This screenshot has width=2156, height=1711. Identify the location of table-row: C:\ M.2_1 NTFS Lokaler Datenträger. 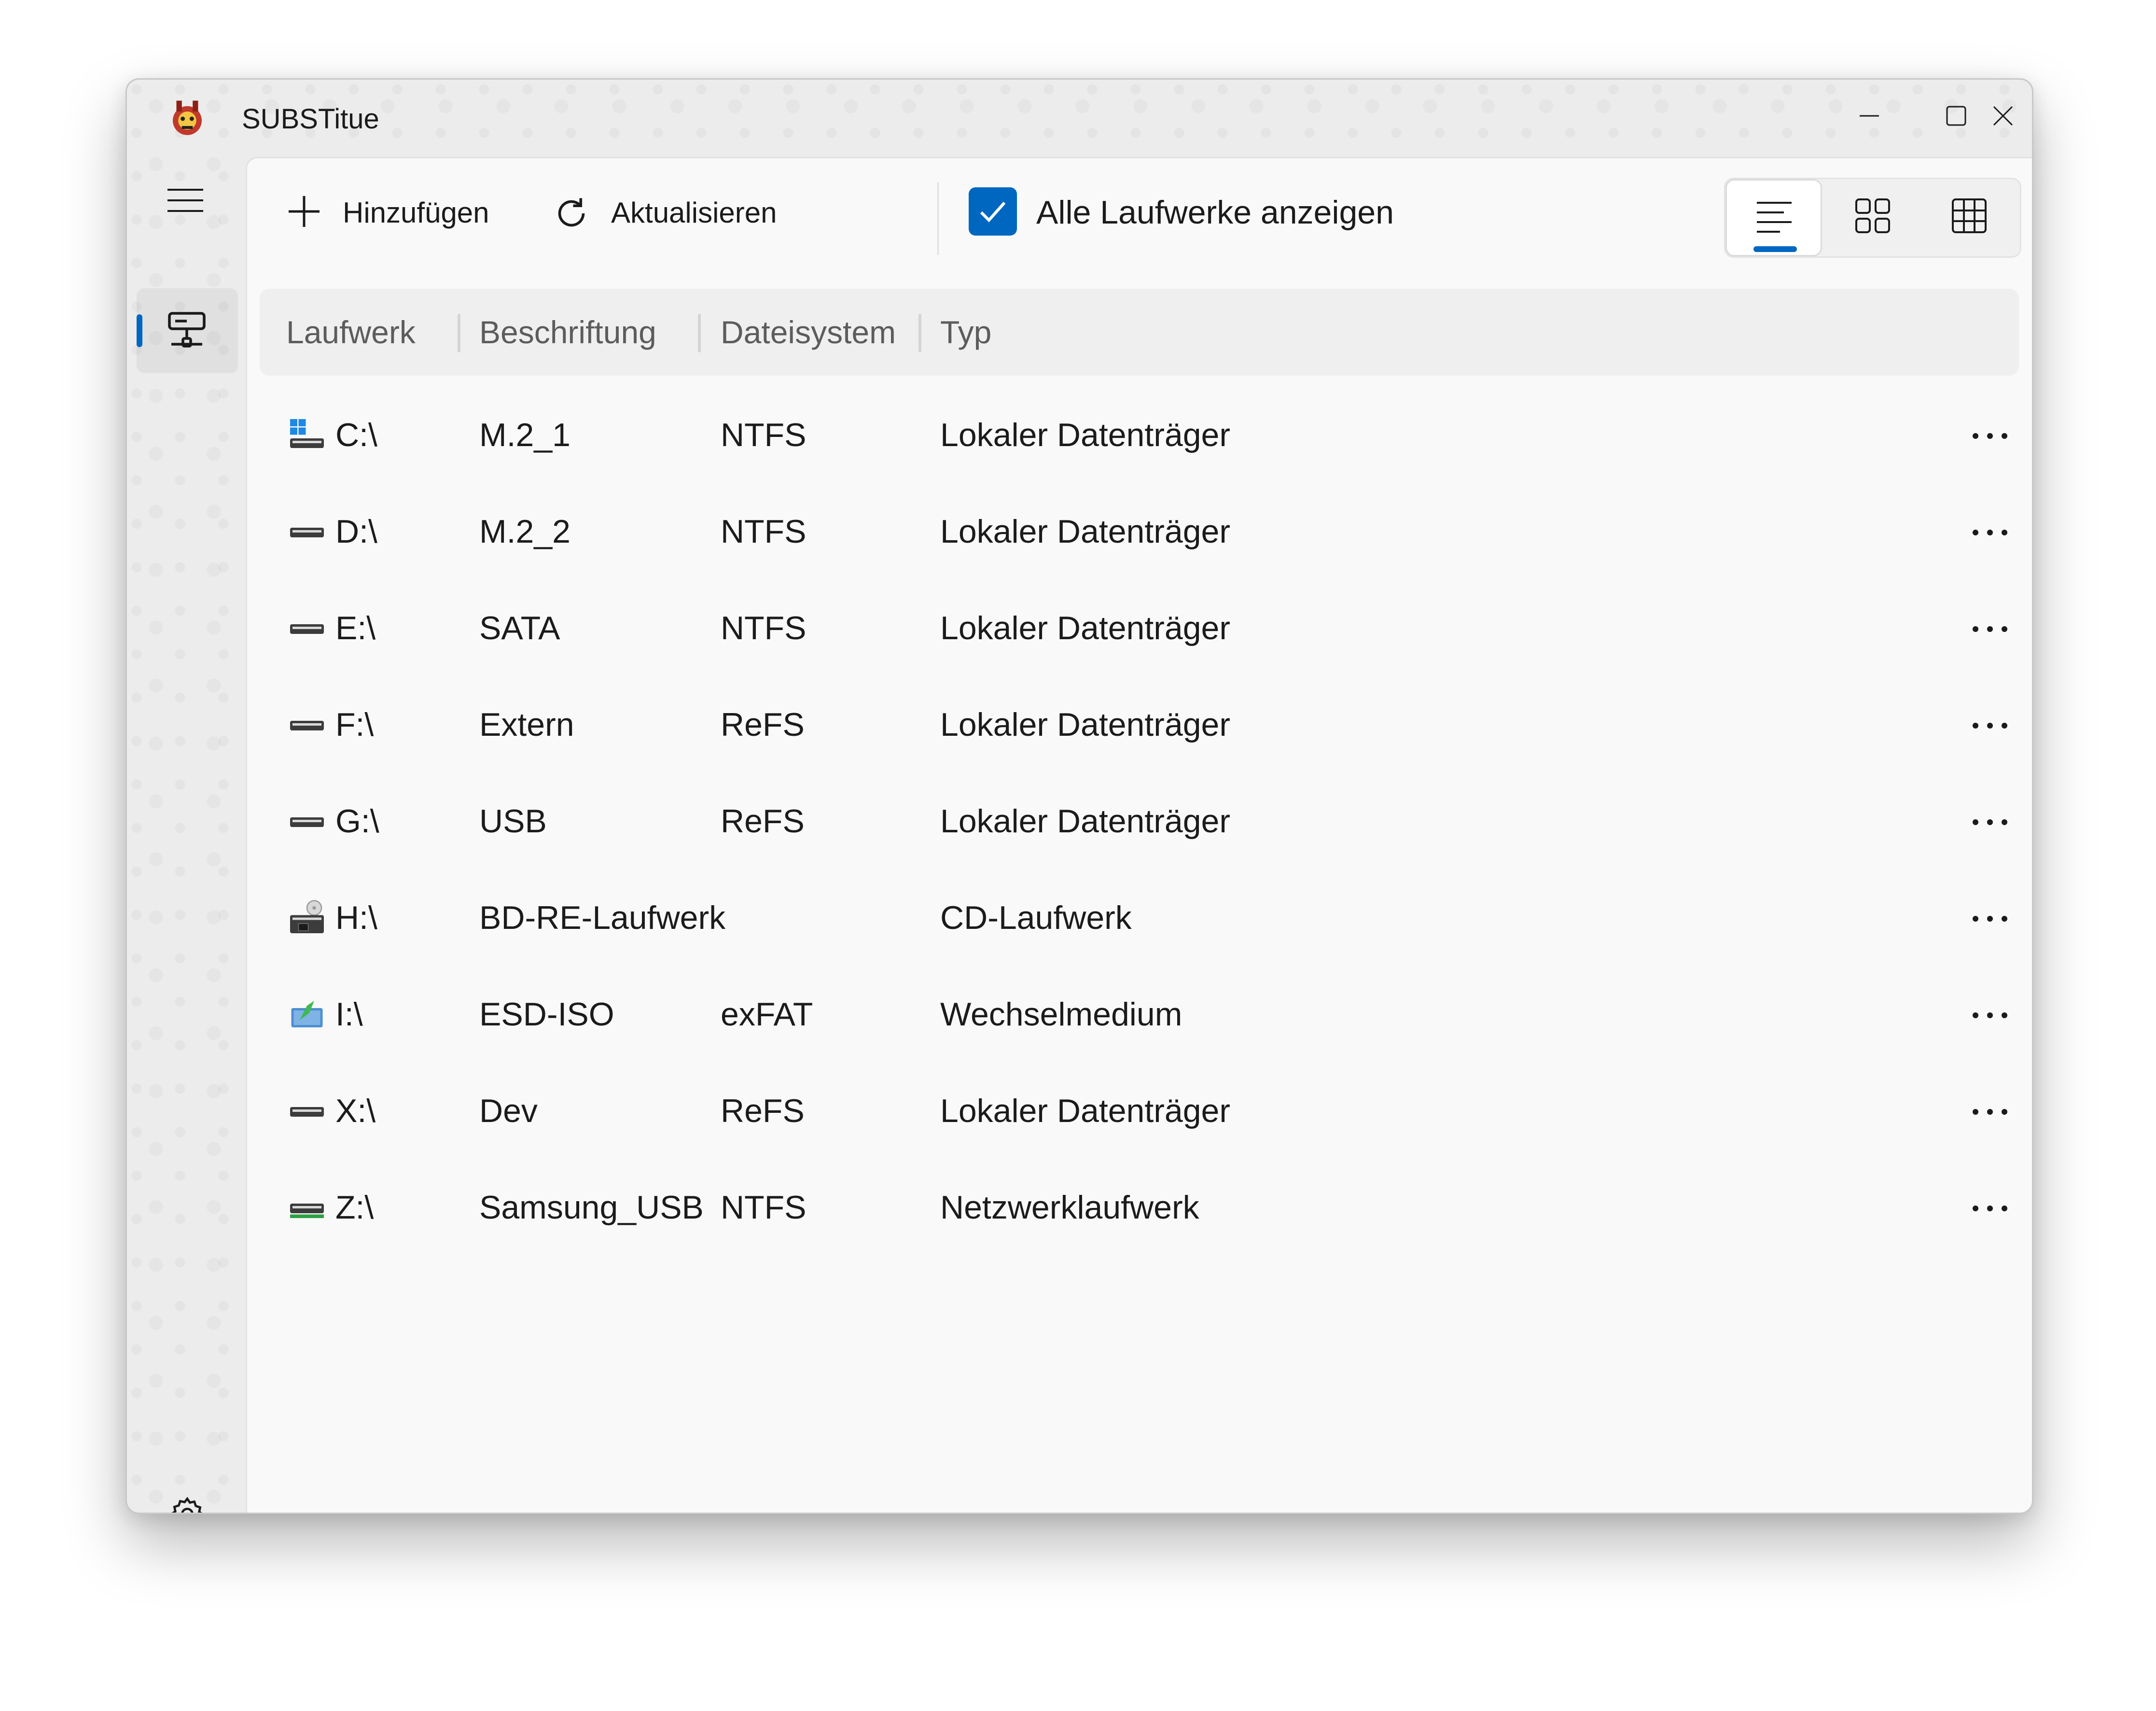
(1139, 436).